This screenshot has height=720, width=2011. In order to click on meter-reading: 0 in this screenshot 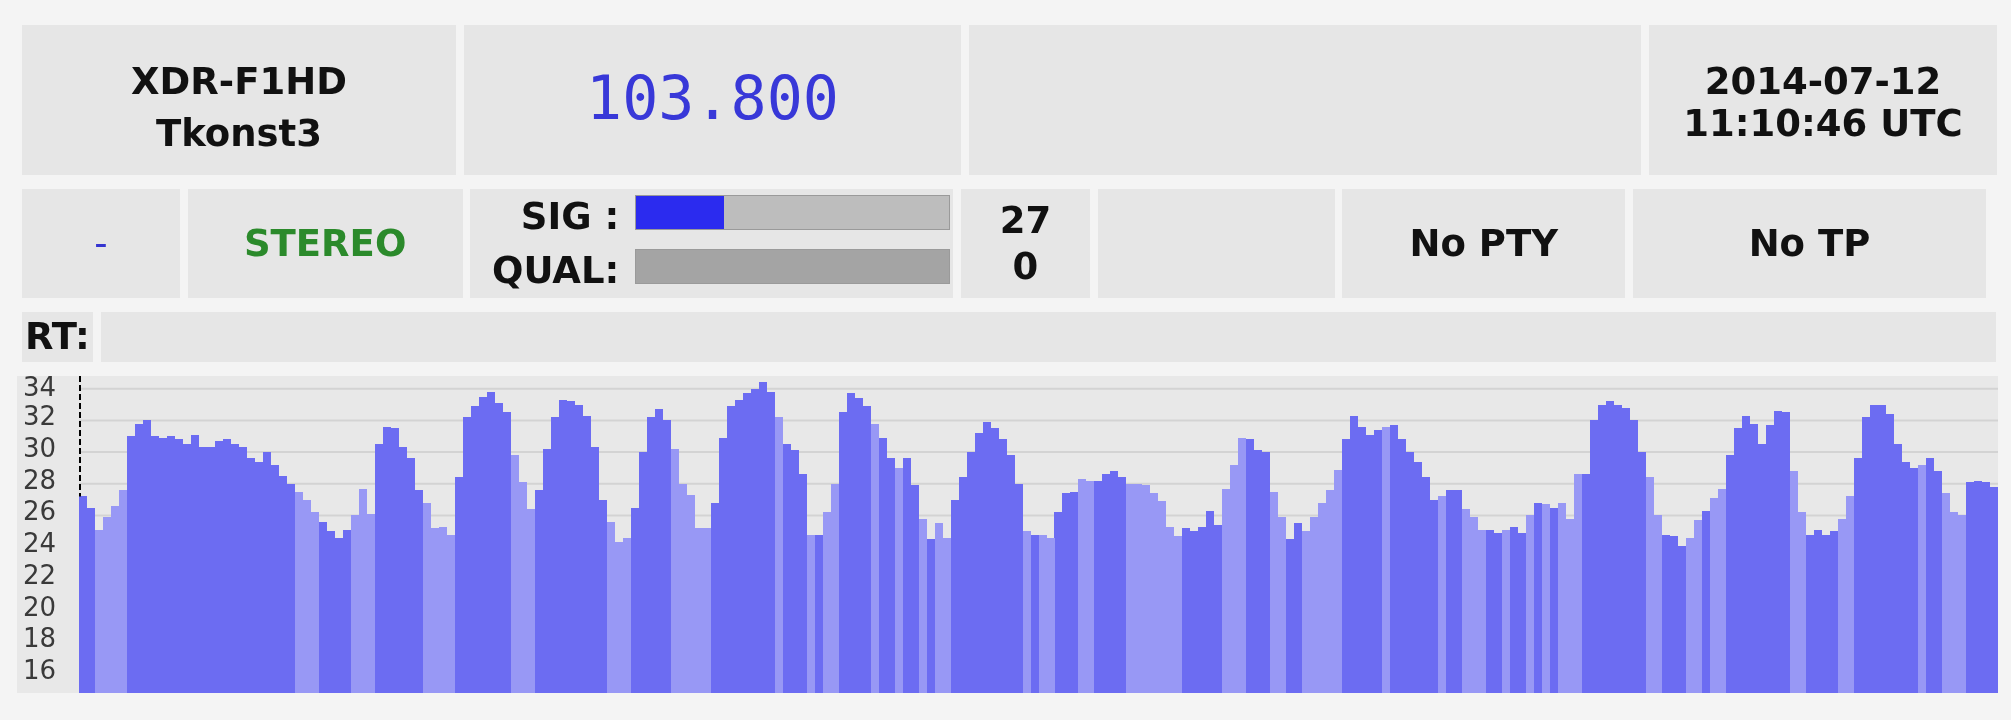, I will do `click(1025, 266)`.